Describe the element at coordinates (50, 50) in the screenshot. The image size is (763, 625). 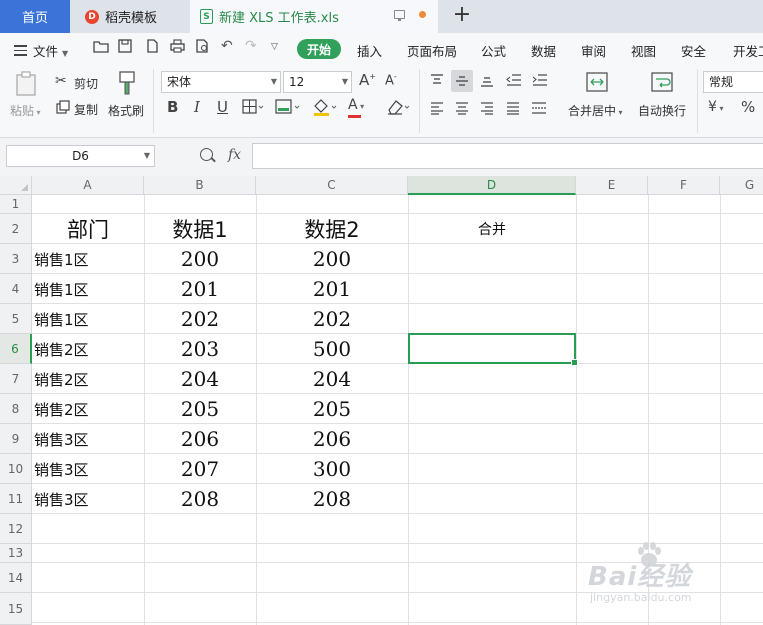
I see `menu-file: 文件 ▼` at that location.